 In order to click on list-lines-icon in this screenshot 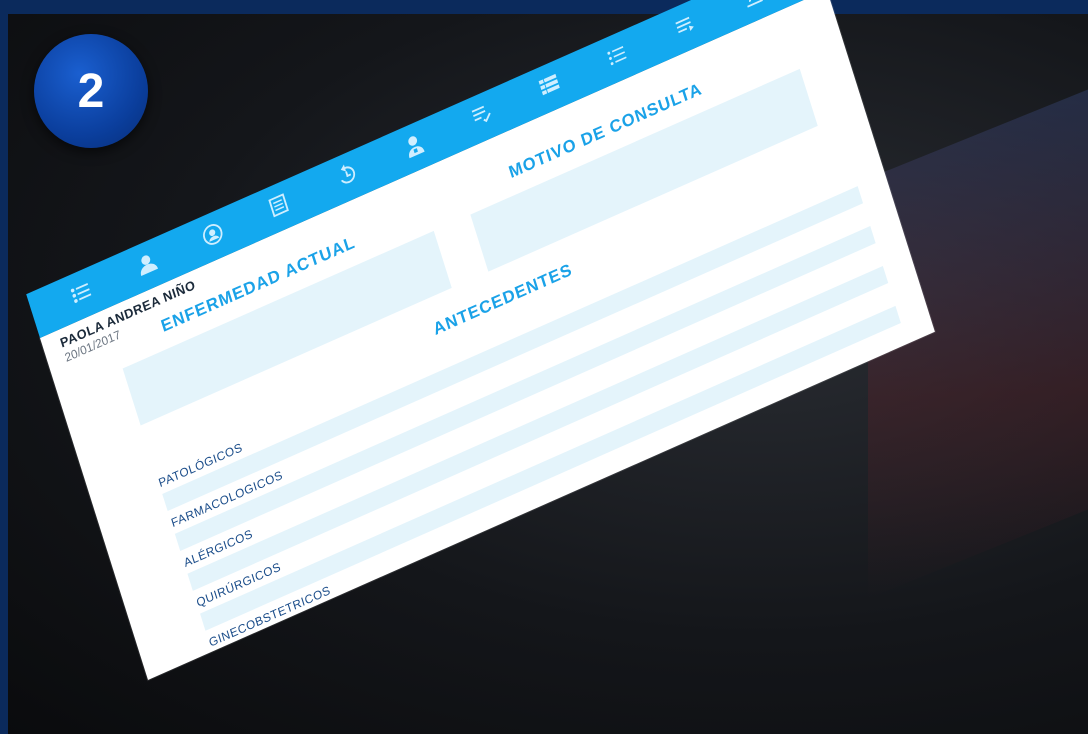, I will do `click(686, 27)`.